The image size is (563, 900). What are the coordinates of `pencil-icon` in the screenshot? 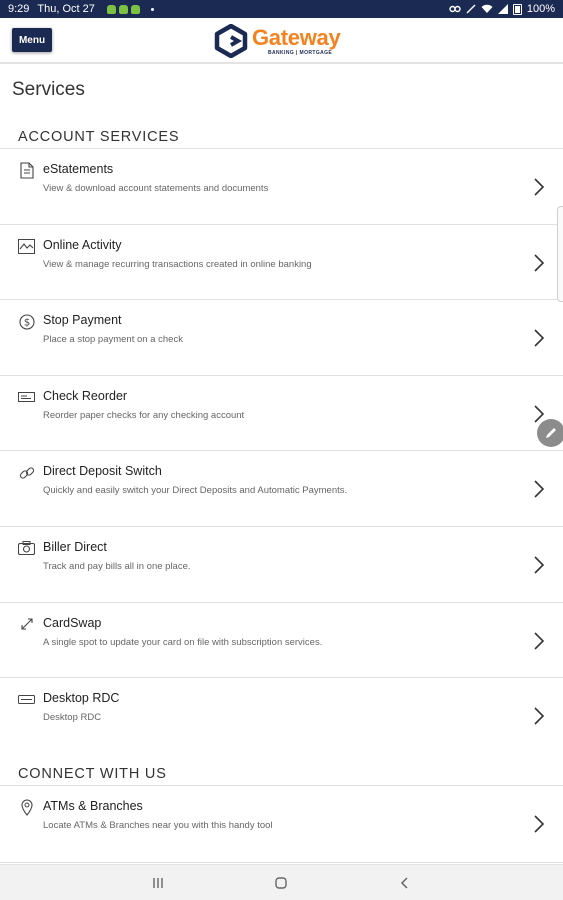 It's located at (551, 433).